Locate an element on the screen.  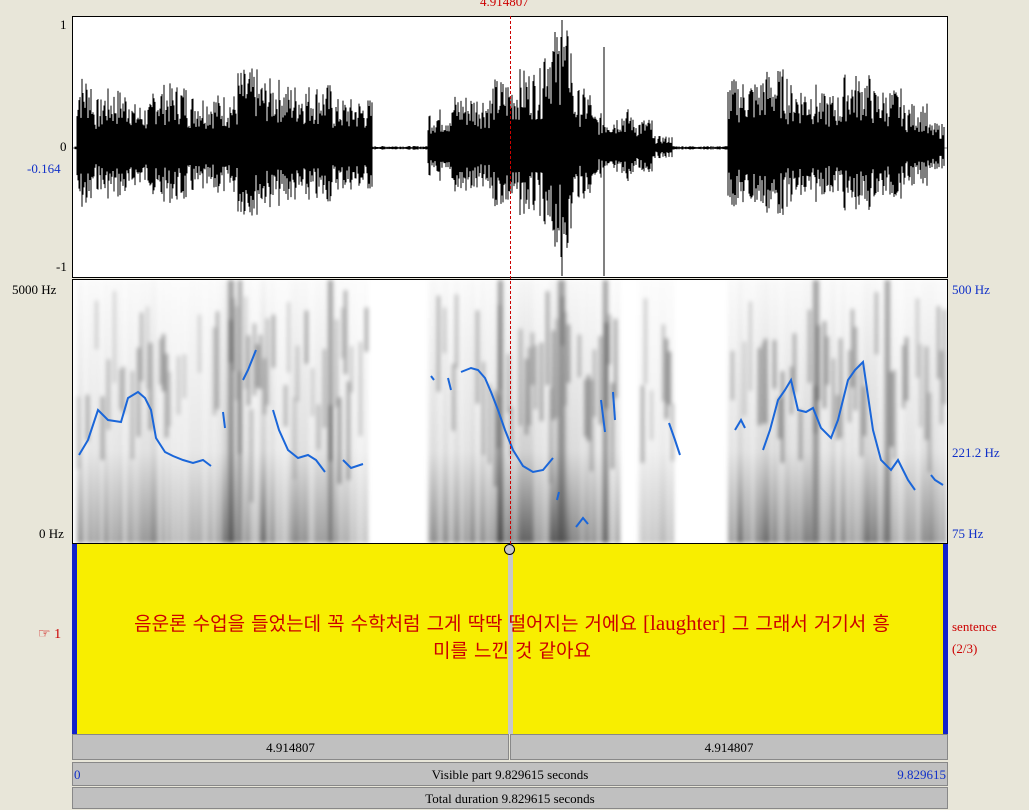
waveform-yzero-label: 0 is located at coordinates (63, 146).